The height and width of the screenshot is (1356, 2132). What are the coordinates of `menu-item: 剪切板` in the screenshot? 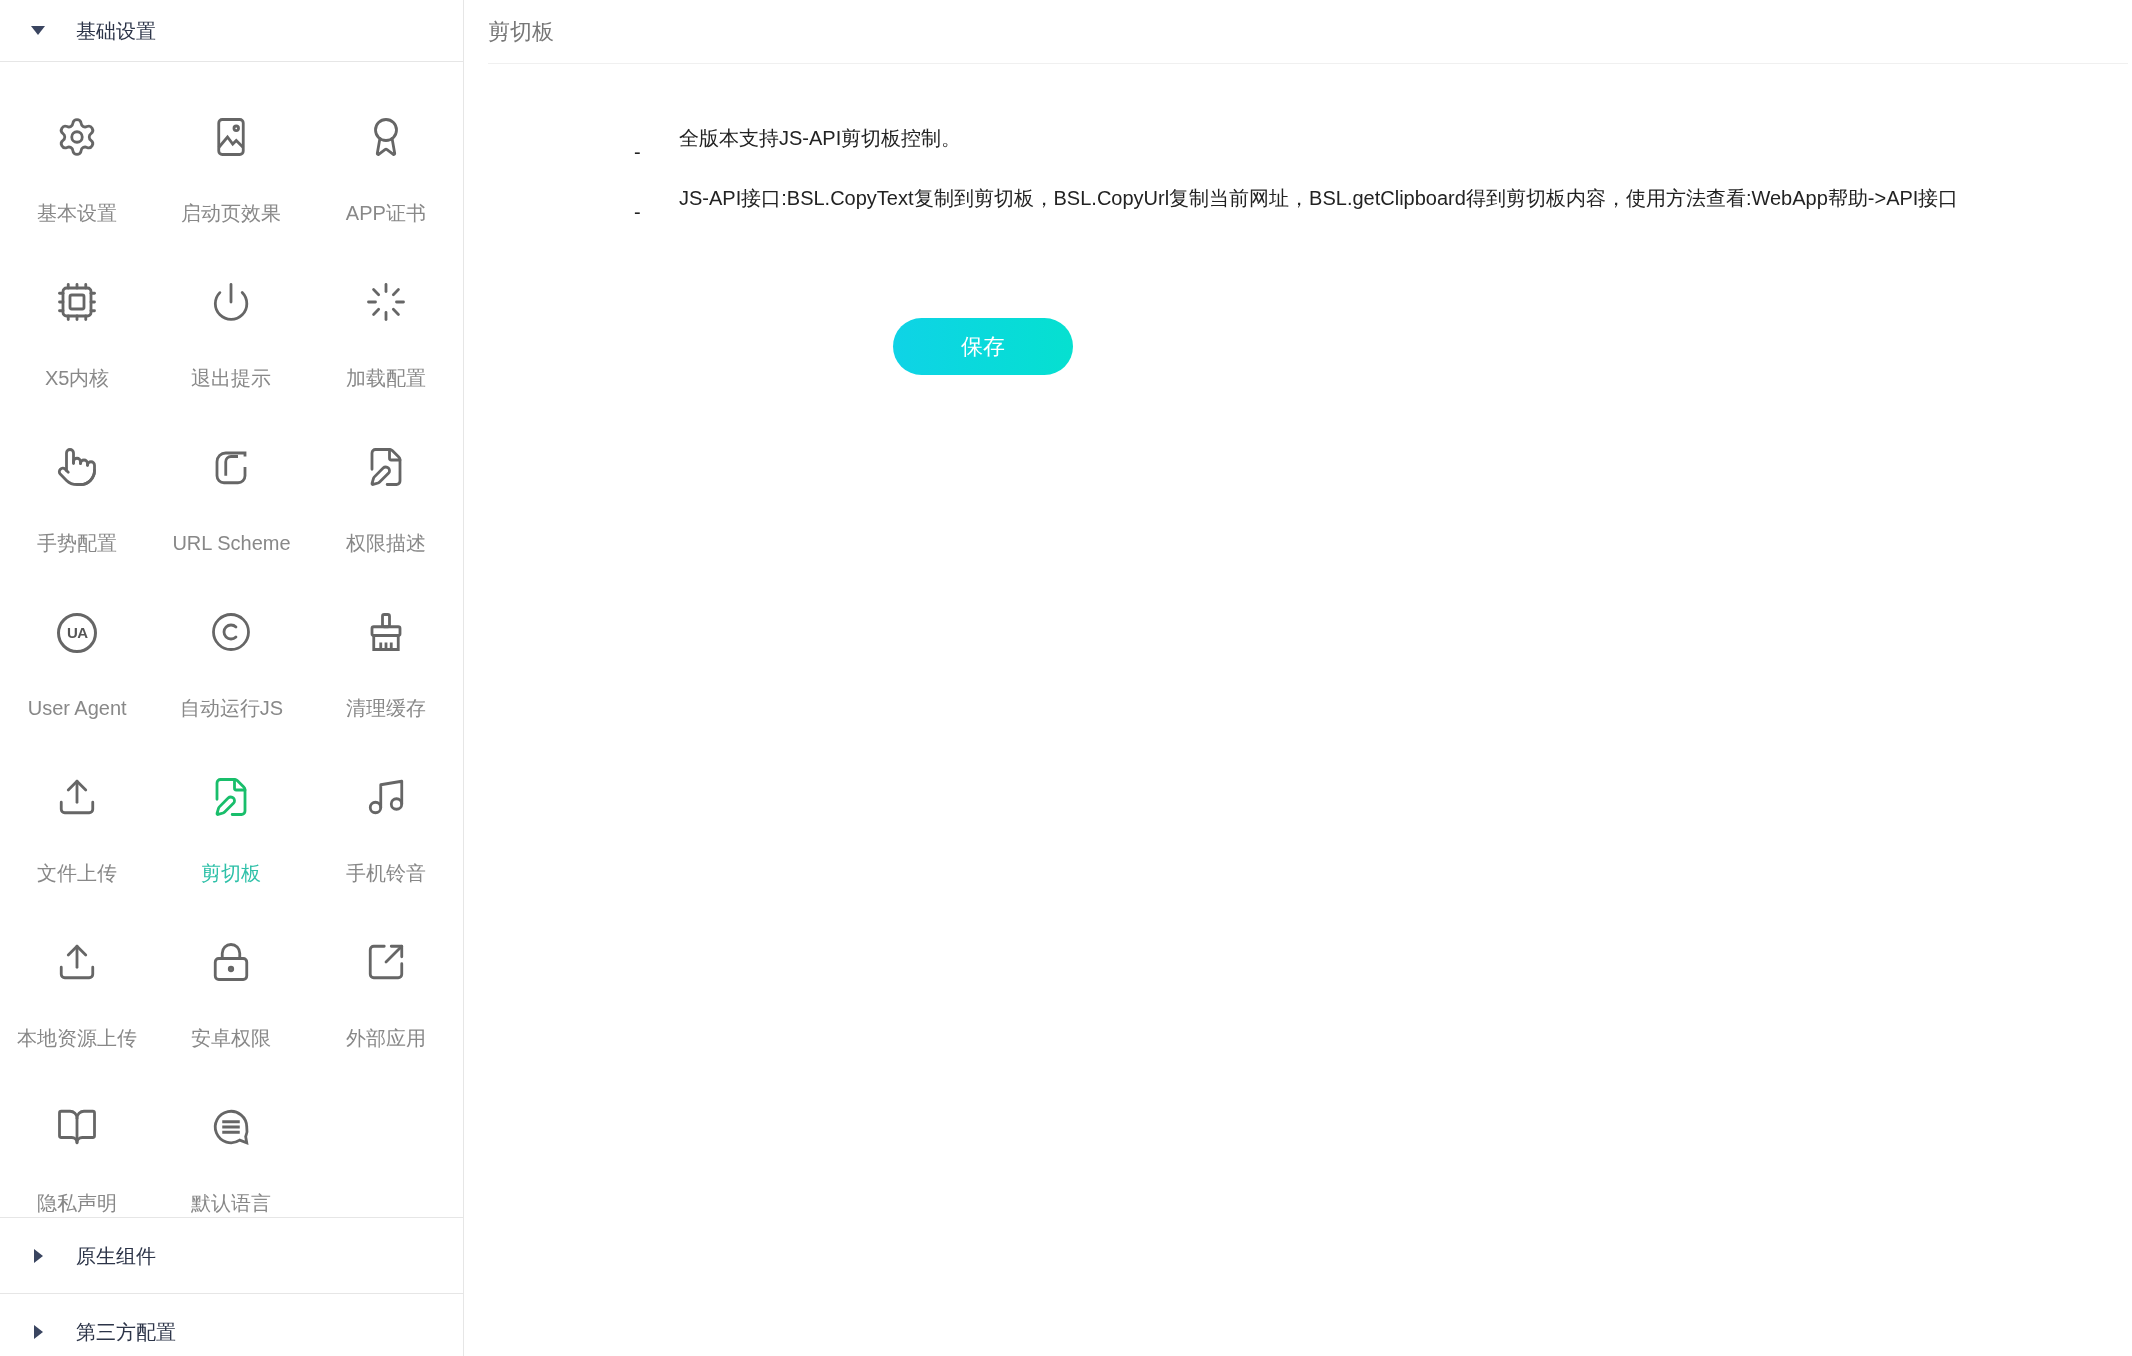 It's located at (231, 804).